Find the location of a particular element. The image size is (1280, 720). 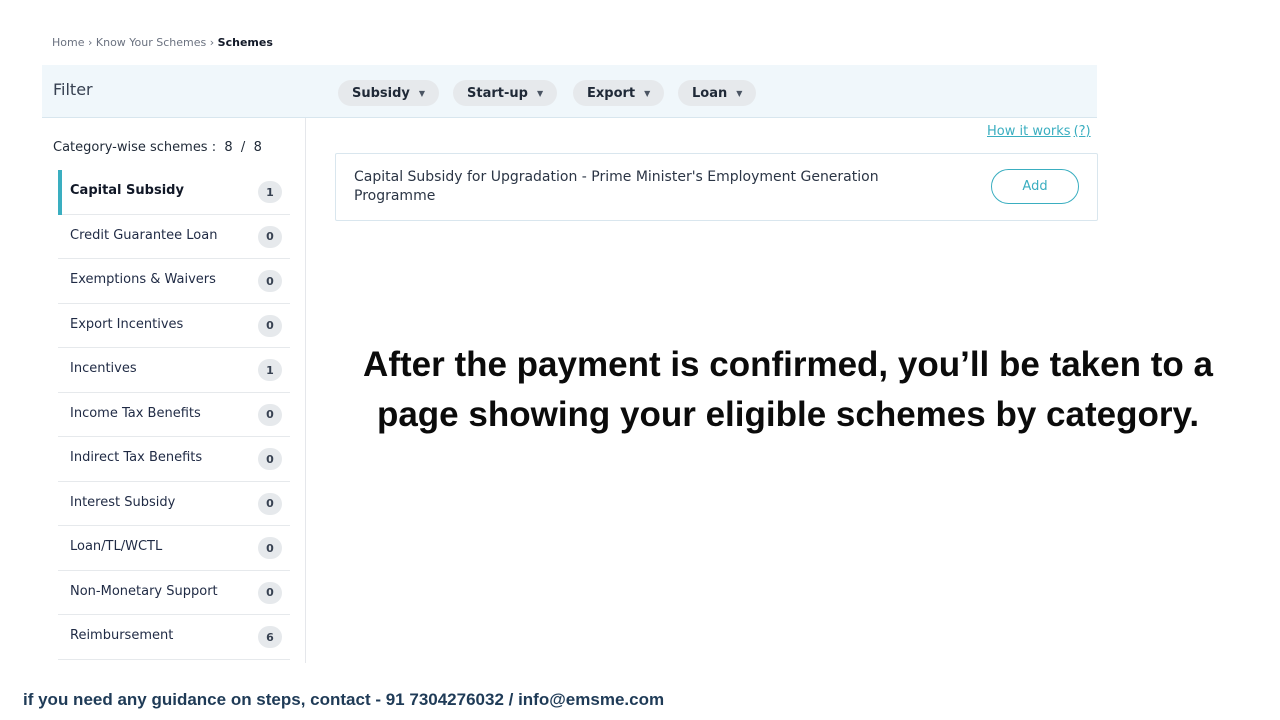

category-item-exemptions-waivers: Exemptions & Waivers 0 is located at coordinates (174, 281).